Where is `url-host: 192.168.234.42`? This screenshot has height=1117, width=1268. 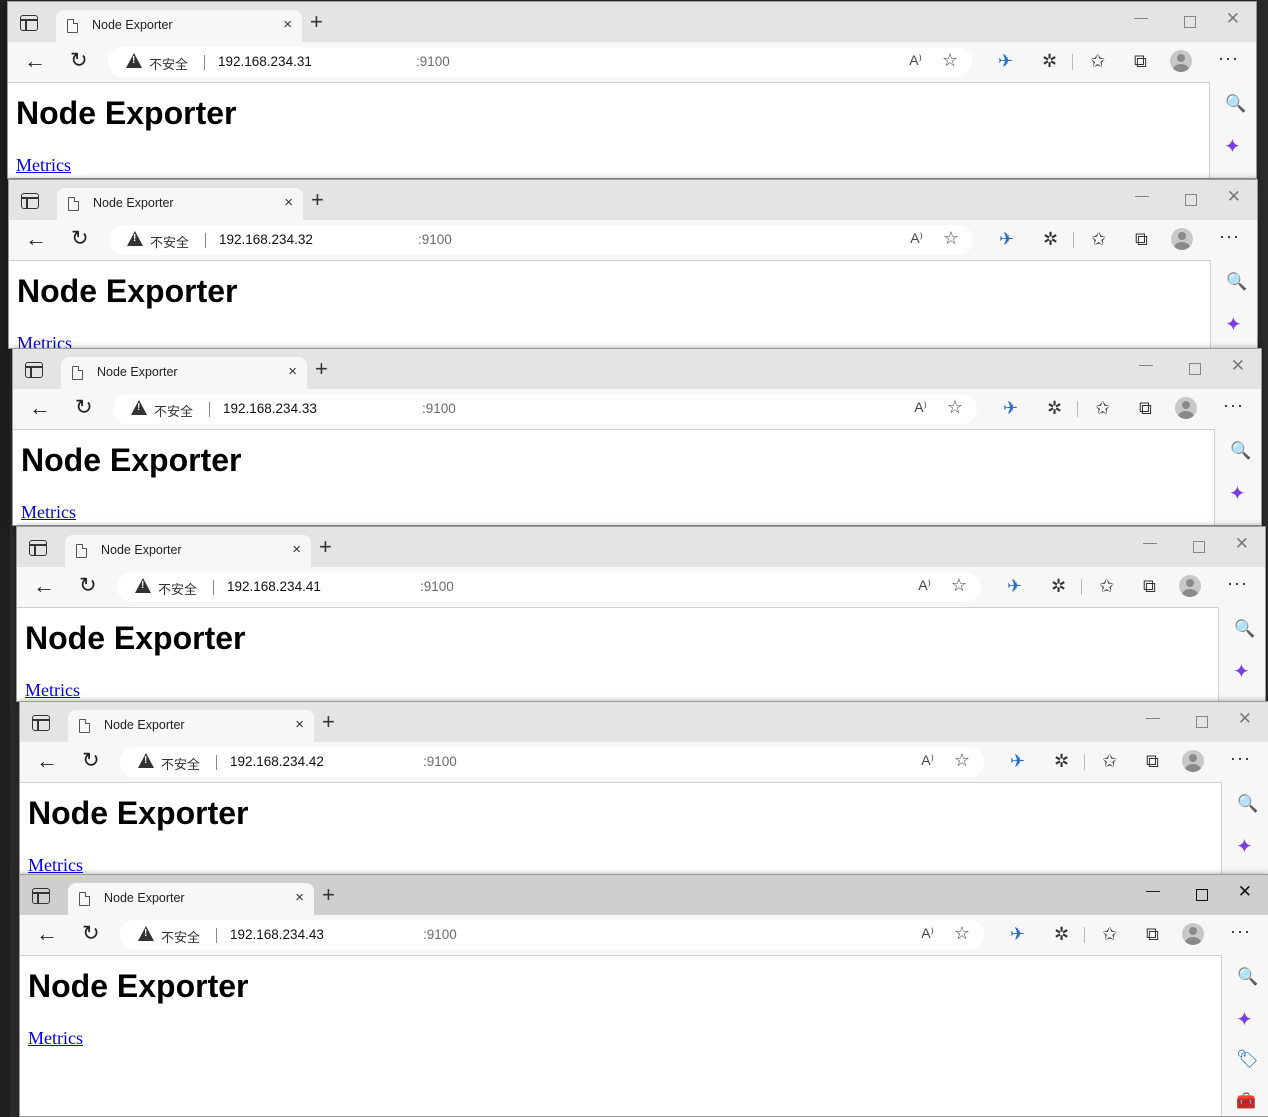
url-host: 192.168.234.42 is located at coordinates (277, 761).